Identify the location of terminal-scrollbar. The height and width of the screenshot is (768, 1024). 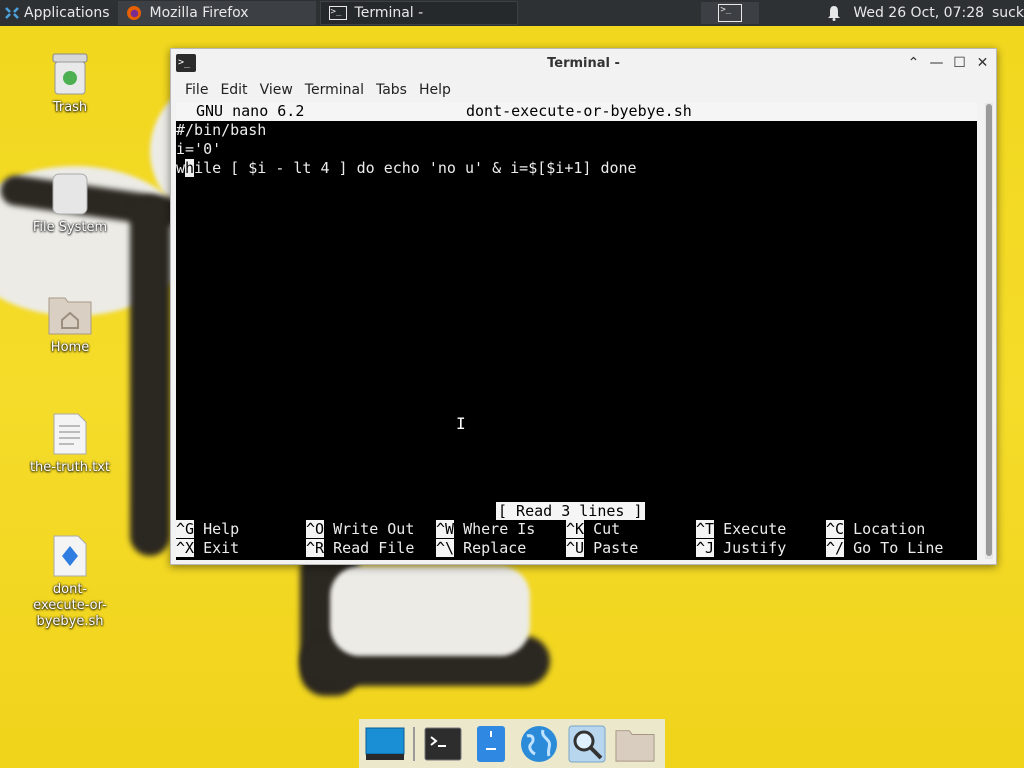
(989, 331).